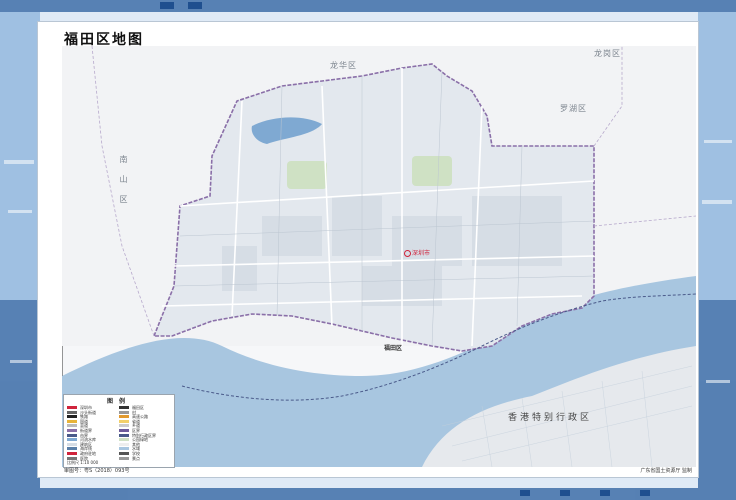  Describe the element at coordinates (123, 185) in the screenshot. I see `label-nanshan: 南山区` at that location.